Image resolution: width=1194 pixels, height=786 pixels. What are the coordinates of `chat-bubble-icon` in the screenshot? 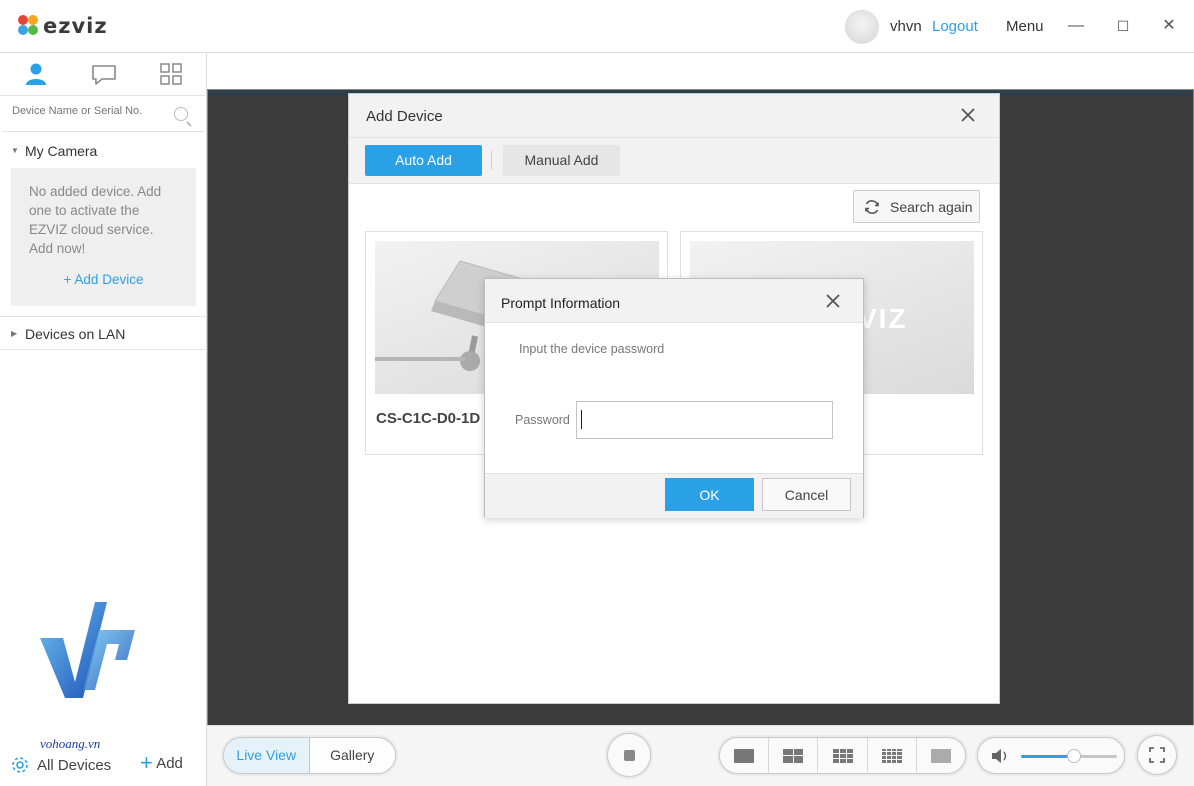 It's located at (104, 74).